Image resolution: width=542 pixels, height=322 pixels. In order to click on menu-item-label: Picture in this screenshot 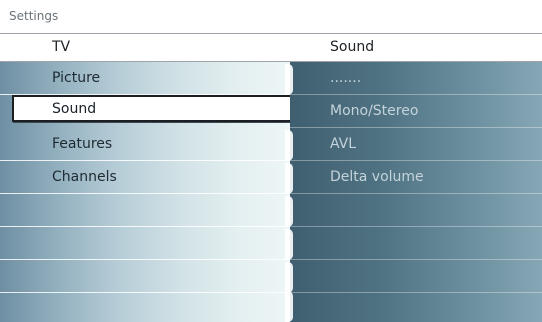, I will do `click(76, 78)`.